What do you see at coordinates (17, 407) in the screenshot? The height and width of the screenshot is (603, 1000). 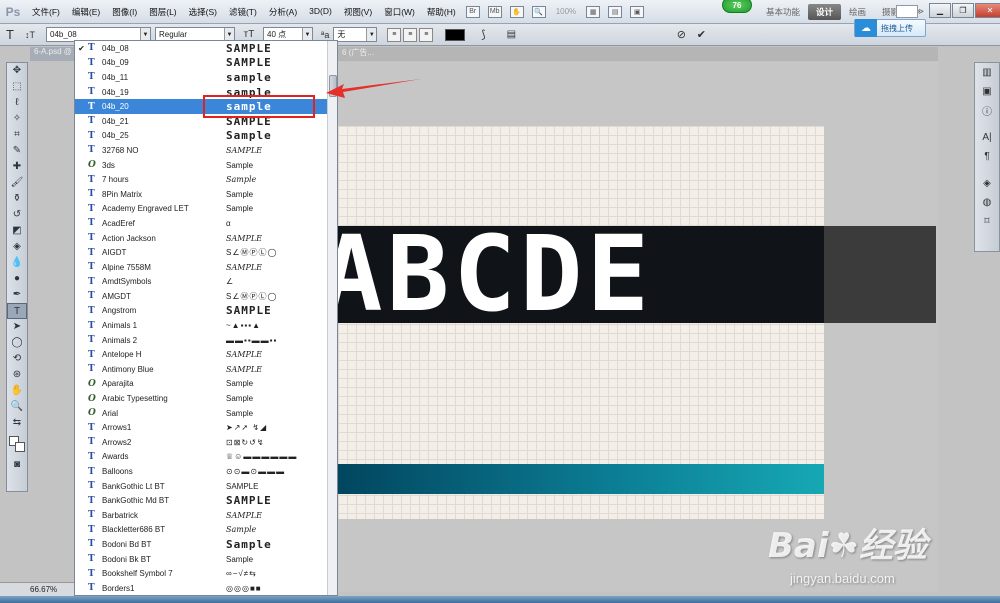 I see `zoom-tool-icon: 🔍` at bounding box center [17, 407].